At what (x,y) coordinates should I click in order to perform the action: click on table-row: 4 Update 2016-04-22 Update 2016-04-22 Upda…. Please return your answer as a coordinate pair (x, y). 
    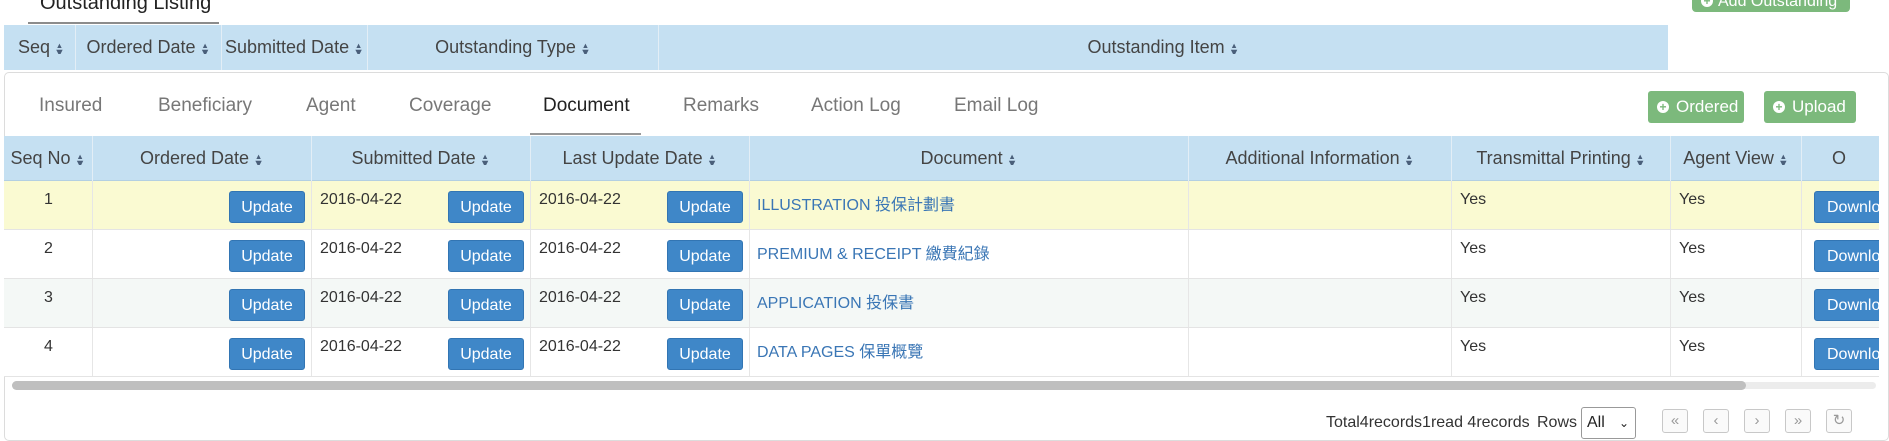
    Looking at the image, I should click on (941, 352).